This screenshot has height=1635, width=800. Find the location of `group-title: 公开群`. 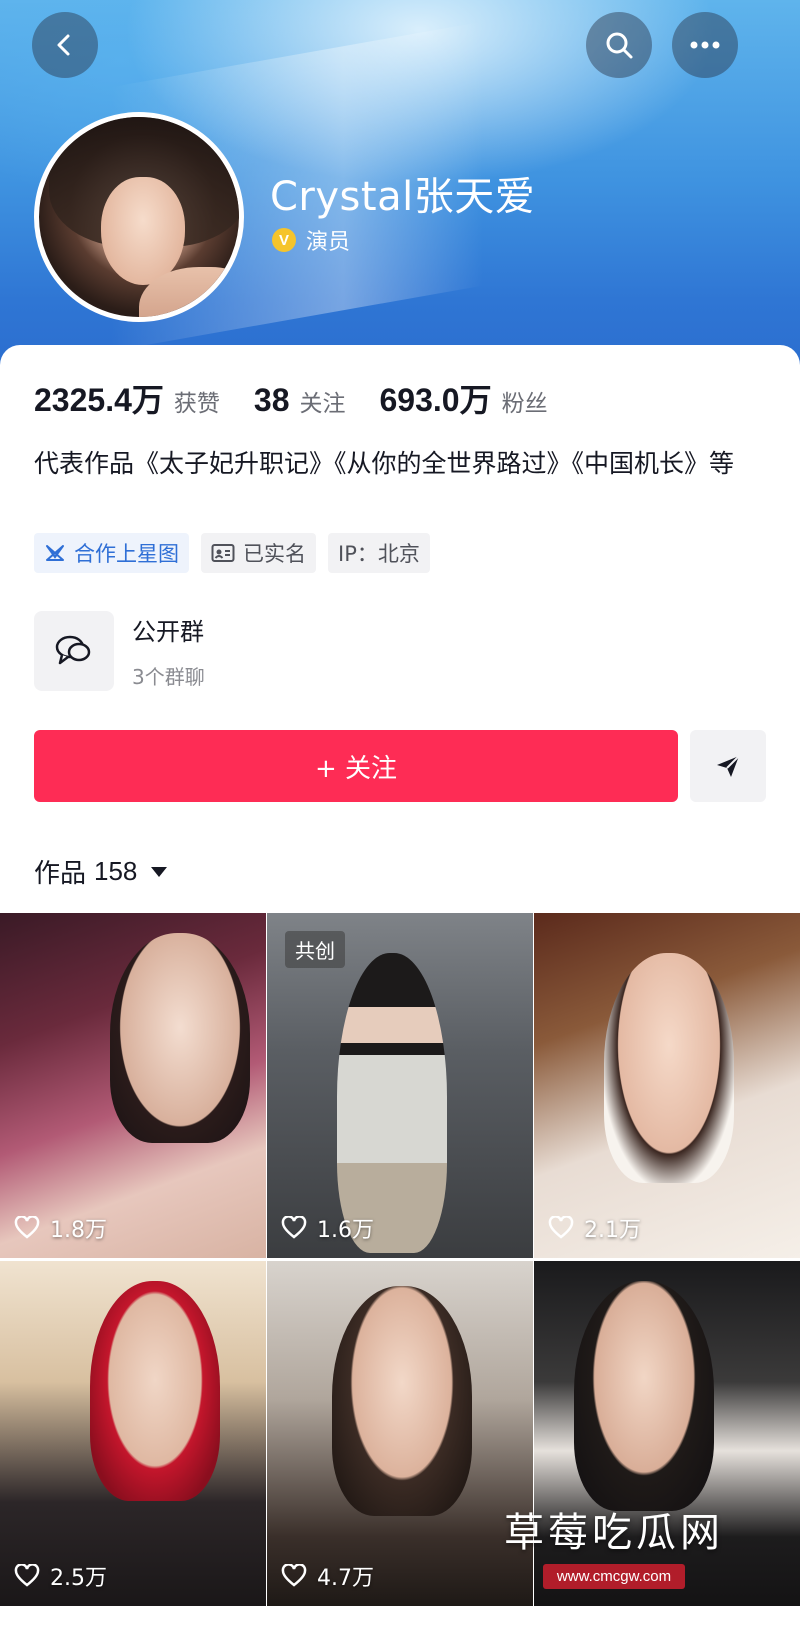

group-title: 公开群 is located at coordinates (168, 632).